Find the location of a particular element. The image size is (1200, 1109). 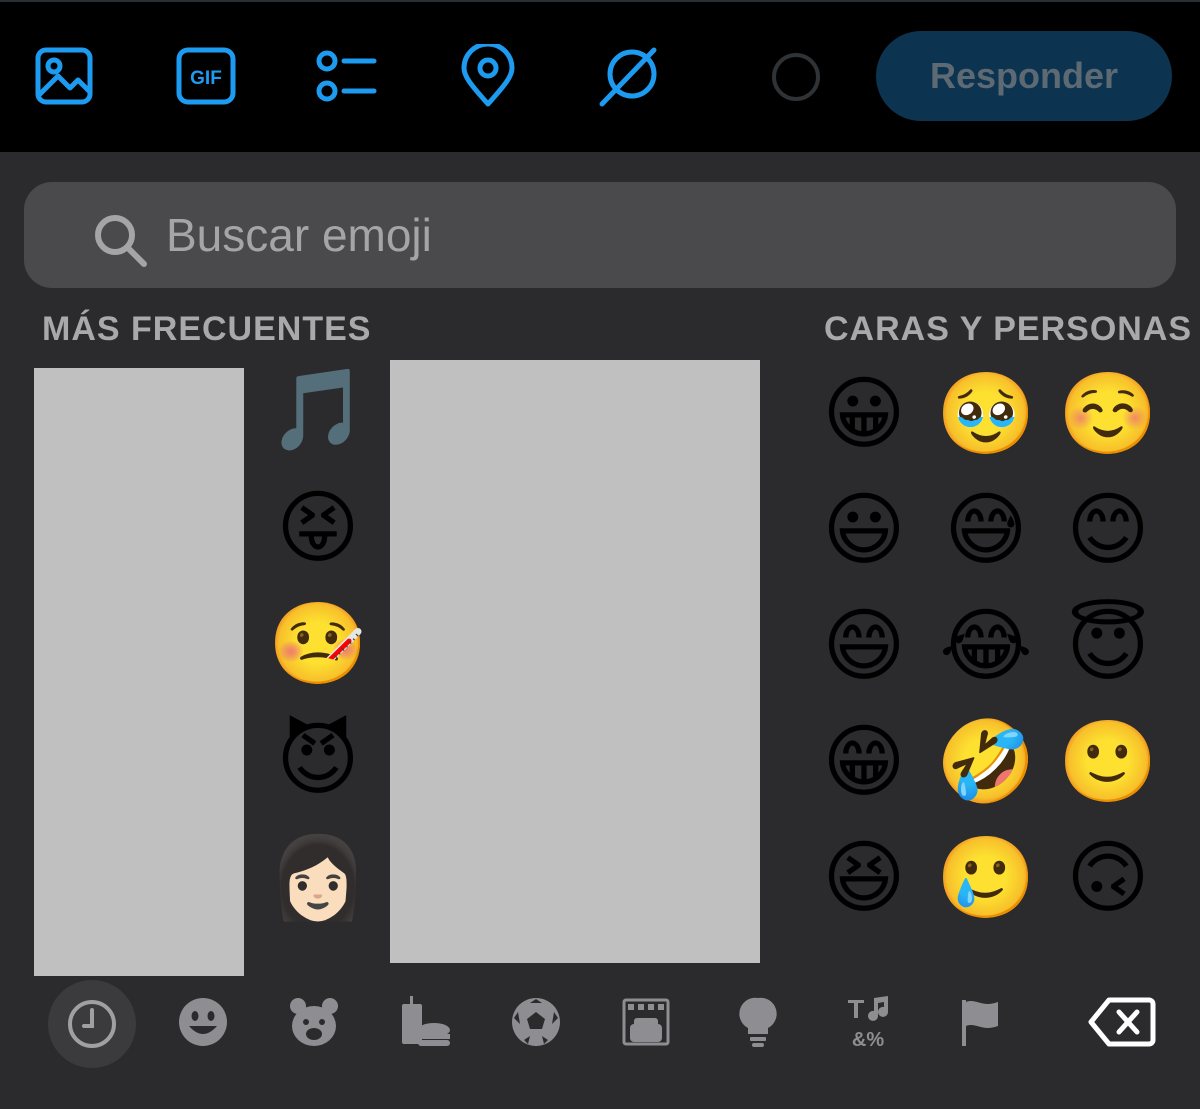

emoji-key: 🎵 is located at coordinates (318, 410).